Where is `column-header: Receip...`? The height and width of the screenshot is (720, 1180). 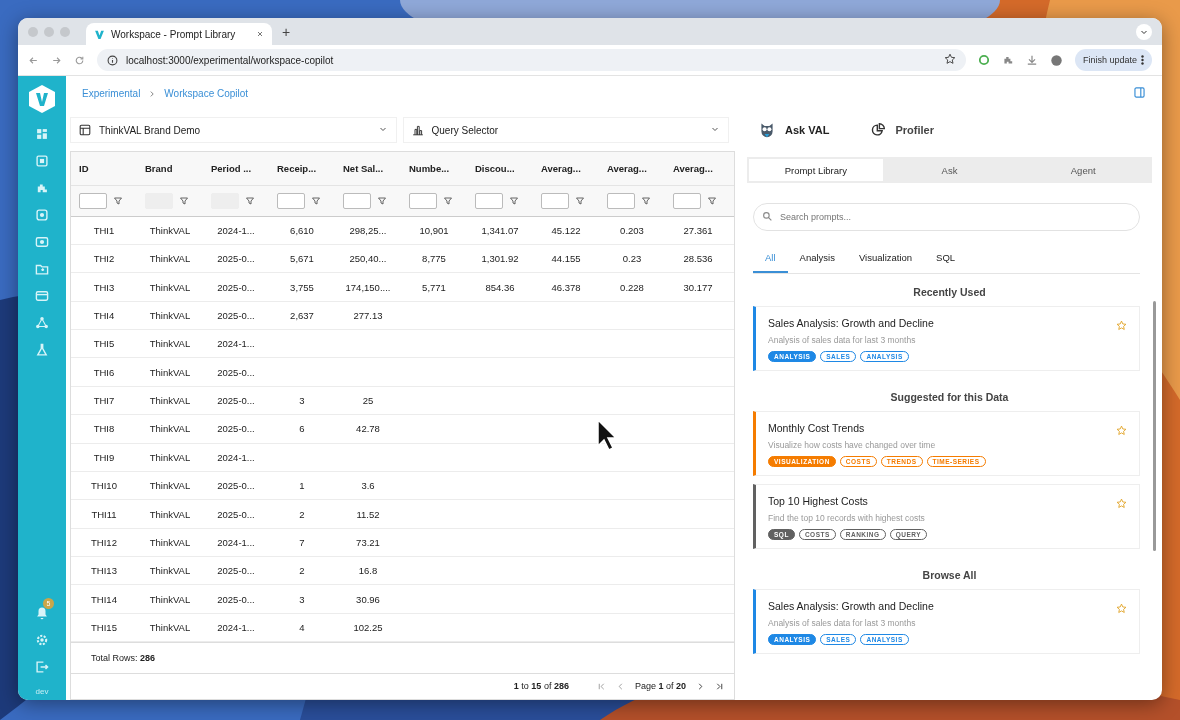
column-header: Receip... is located at coordinates (302, 169).